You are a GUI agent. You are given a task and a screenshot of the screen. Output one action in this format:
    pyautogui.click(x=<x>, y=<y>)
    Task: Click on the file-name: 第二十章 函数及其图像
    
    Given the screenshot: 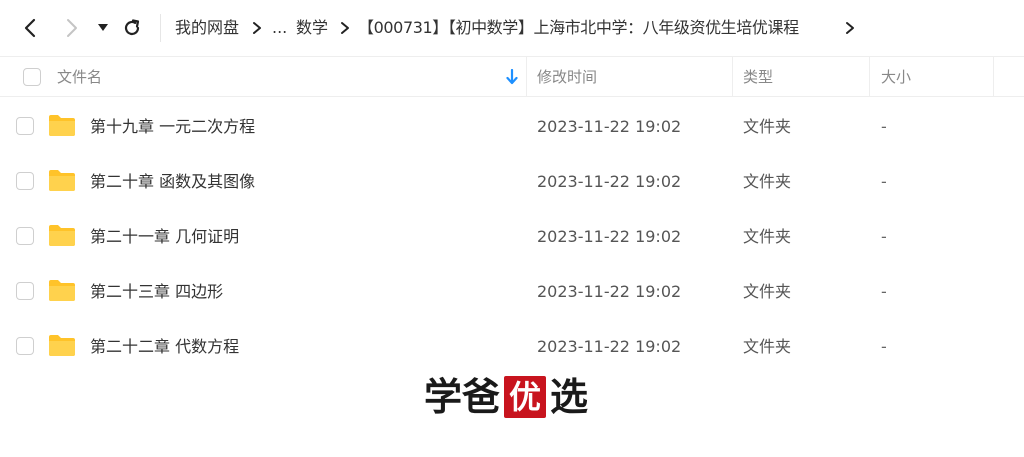 What is the action you would take?
    pyautogui.click(x=172, y=181)
    